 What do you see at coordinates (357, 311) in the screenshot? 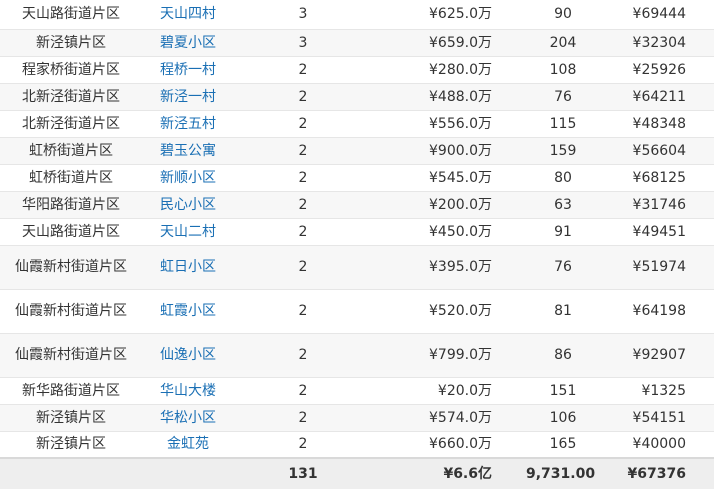
I see `table-row: 仙霞新村街道片区 虹霞小区 2 ¥520.0万 81 ¥64198` at bounding box center [357, 311].